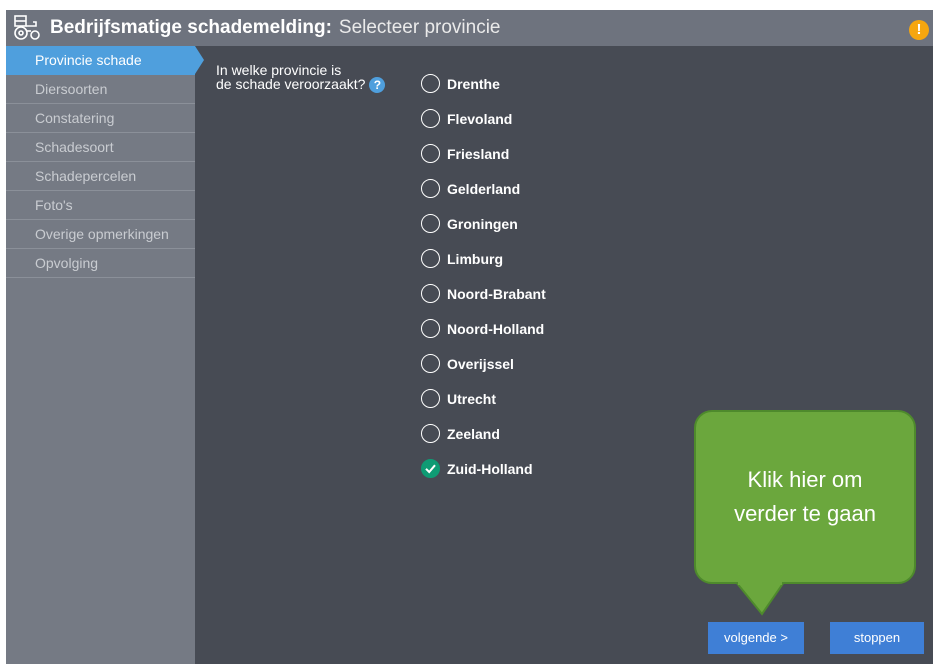 This screenshot has height=664, width=933. I want to click on stop-button: stoppen, so click(877, 638).